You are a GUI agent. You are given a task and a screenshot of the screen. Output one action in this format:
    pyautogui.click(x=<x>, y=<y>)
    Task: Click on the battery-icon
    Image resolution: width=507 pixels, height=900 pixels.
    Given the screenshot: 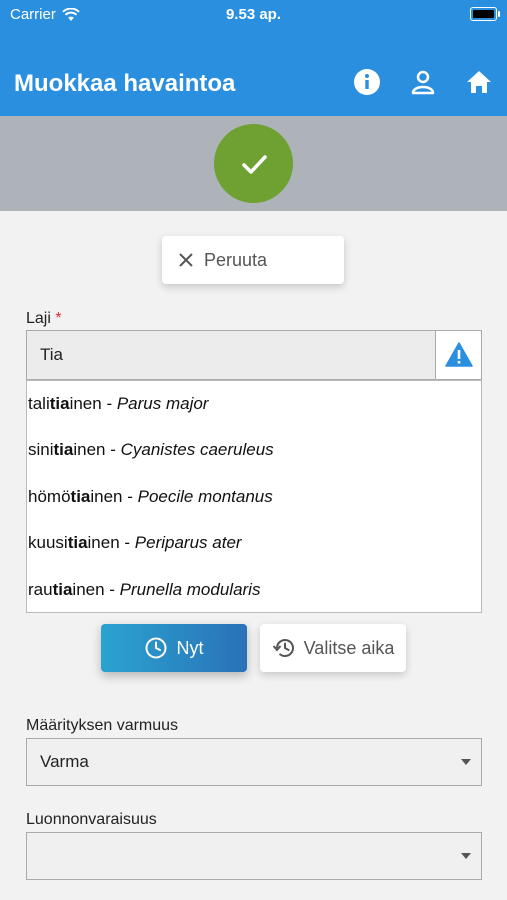 What is the action you would take?
    pyautogui.click(x=485, y=14)
    